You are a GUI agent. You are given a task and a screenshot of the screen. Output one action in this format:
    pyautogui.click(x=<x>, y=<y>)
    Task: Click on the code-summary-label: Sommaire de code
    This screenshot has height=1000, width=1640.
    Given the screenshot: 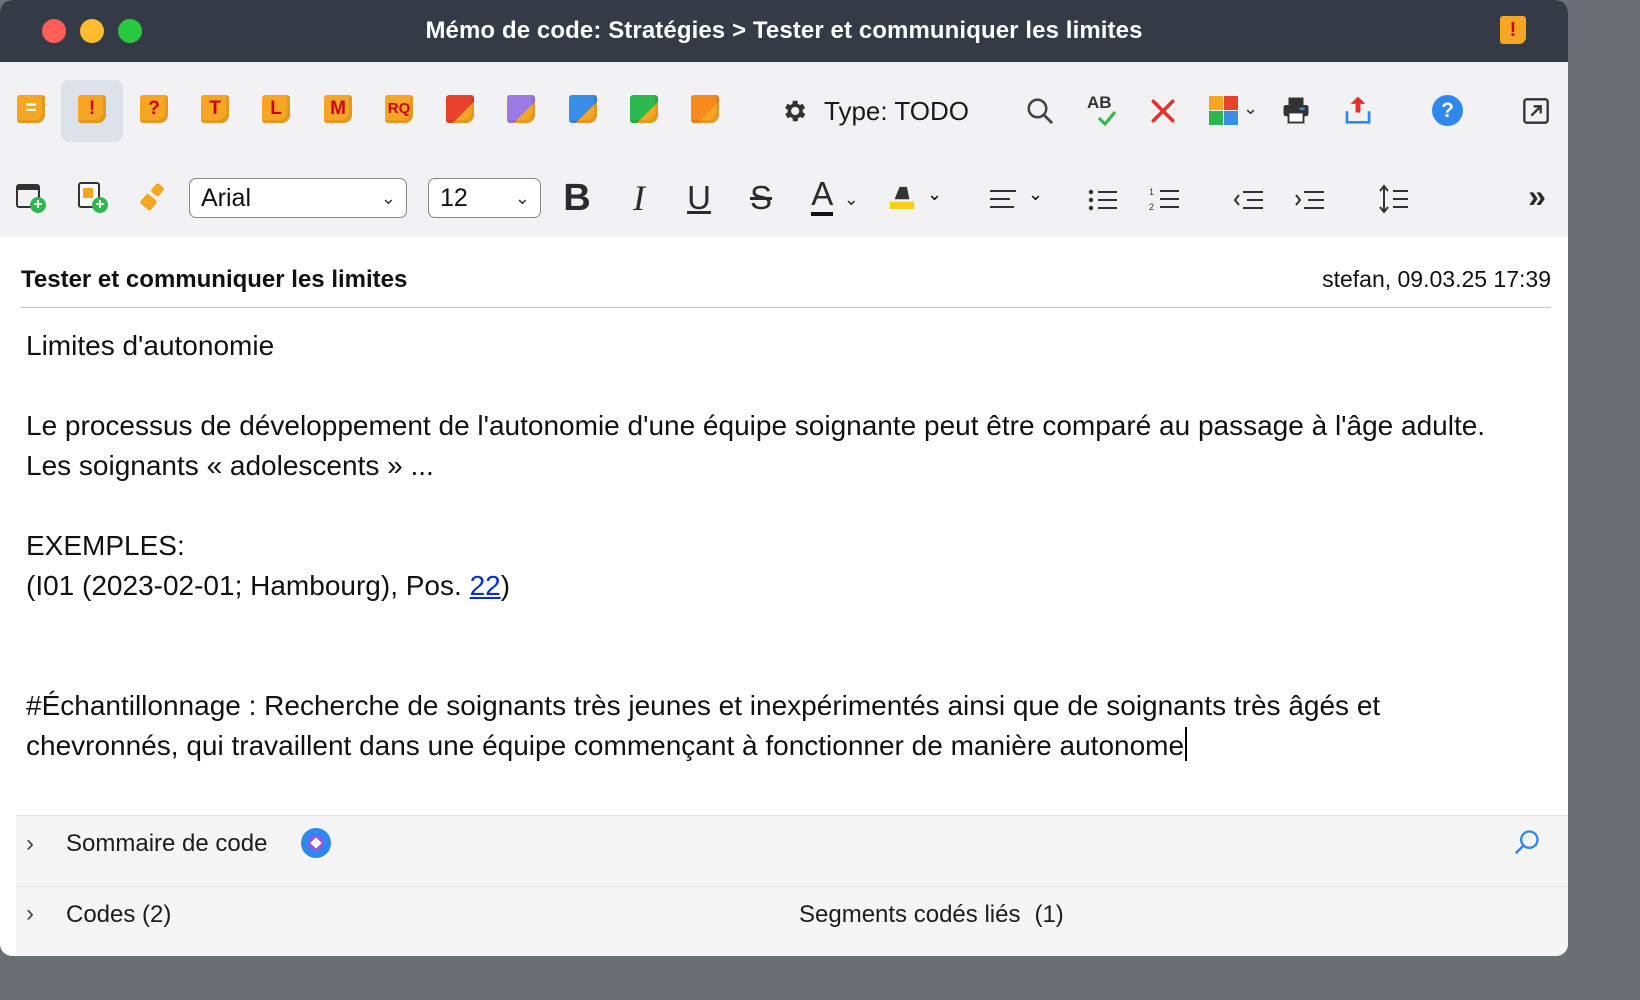 What is the action you would take?
    pyautogui.click(x=167, y=843)
    